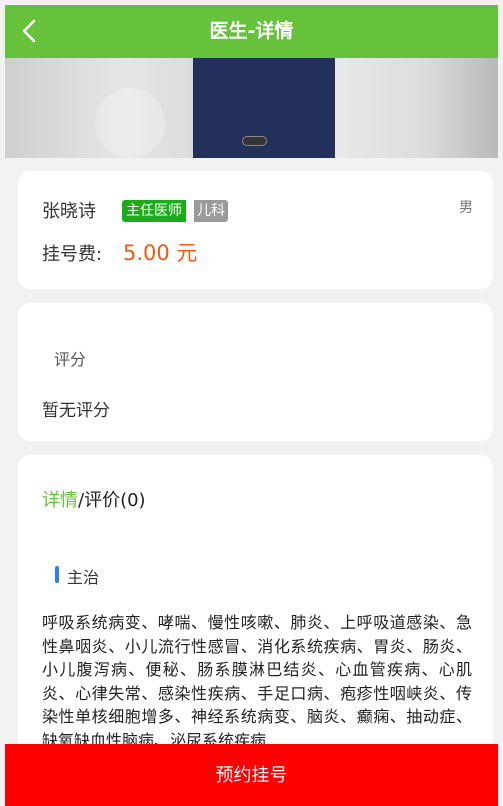  What do you see at coordinates (254, 141) in the screenshot?
I see `carousel-indicator` at bounding box center [254, 141].